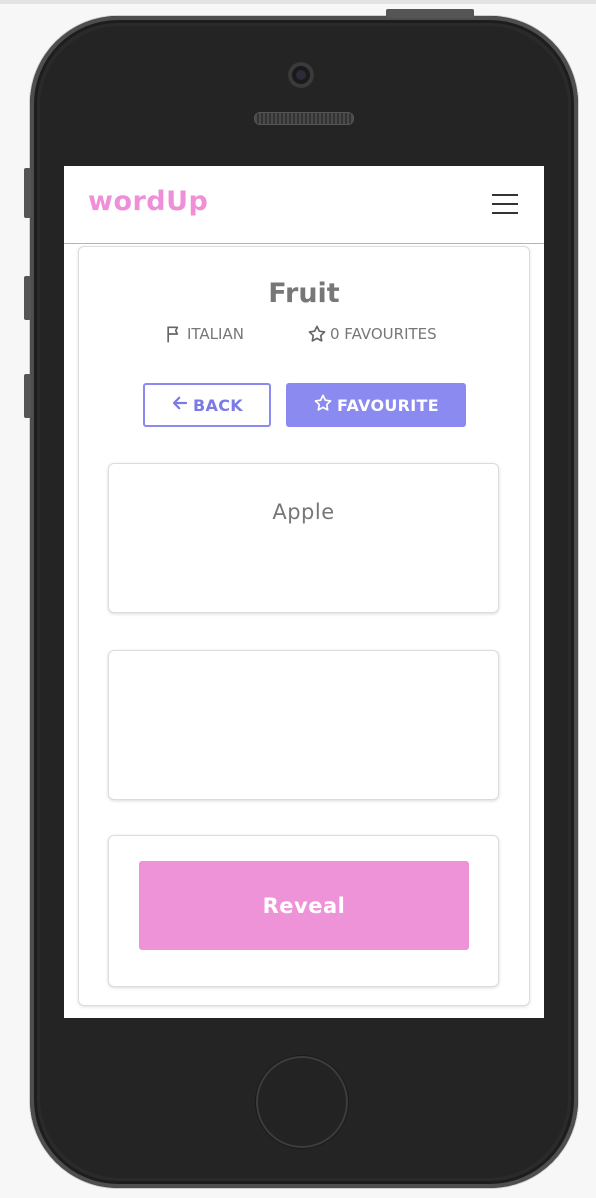 The width and height of the screenshot is (596, 1198). I want to click on flashcard-back, so click(303, 725).